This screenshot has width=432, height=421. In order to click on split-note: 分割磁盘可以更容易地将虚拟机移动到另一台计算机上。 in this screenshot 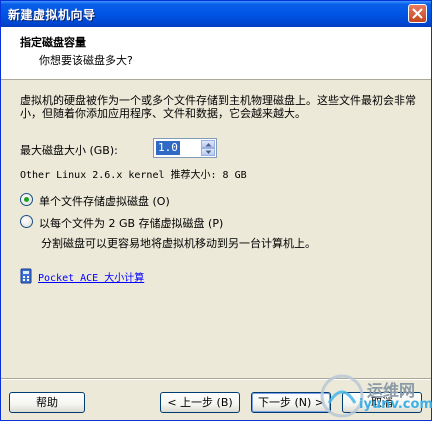, I will do `click(178, 243)`.